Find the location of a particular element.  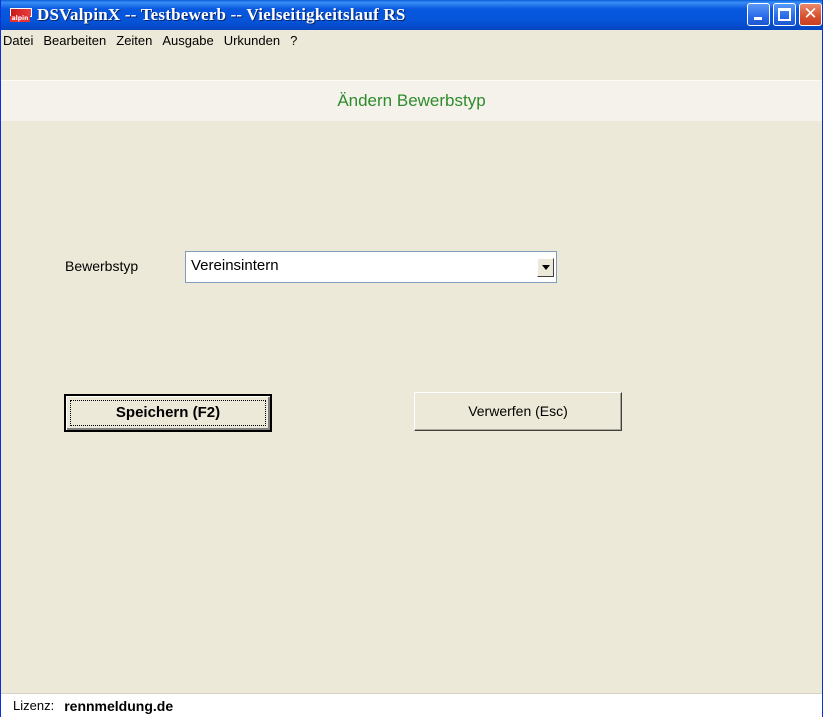

discard-button: Verwerfen (Esc) is located at coordinates (518, 411).